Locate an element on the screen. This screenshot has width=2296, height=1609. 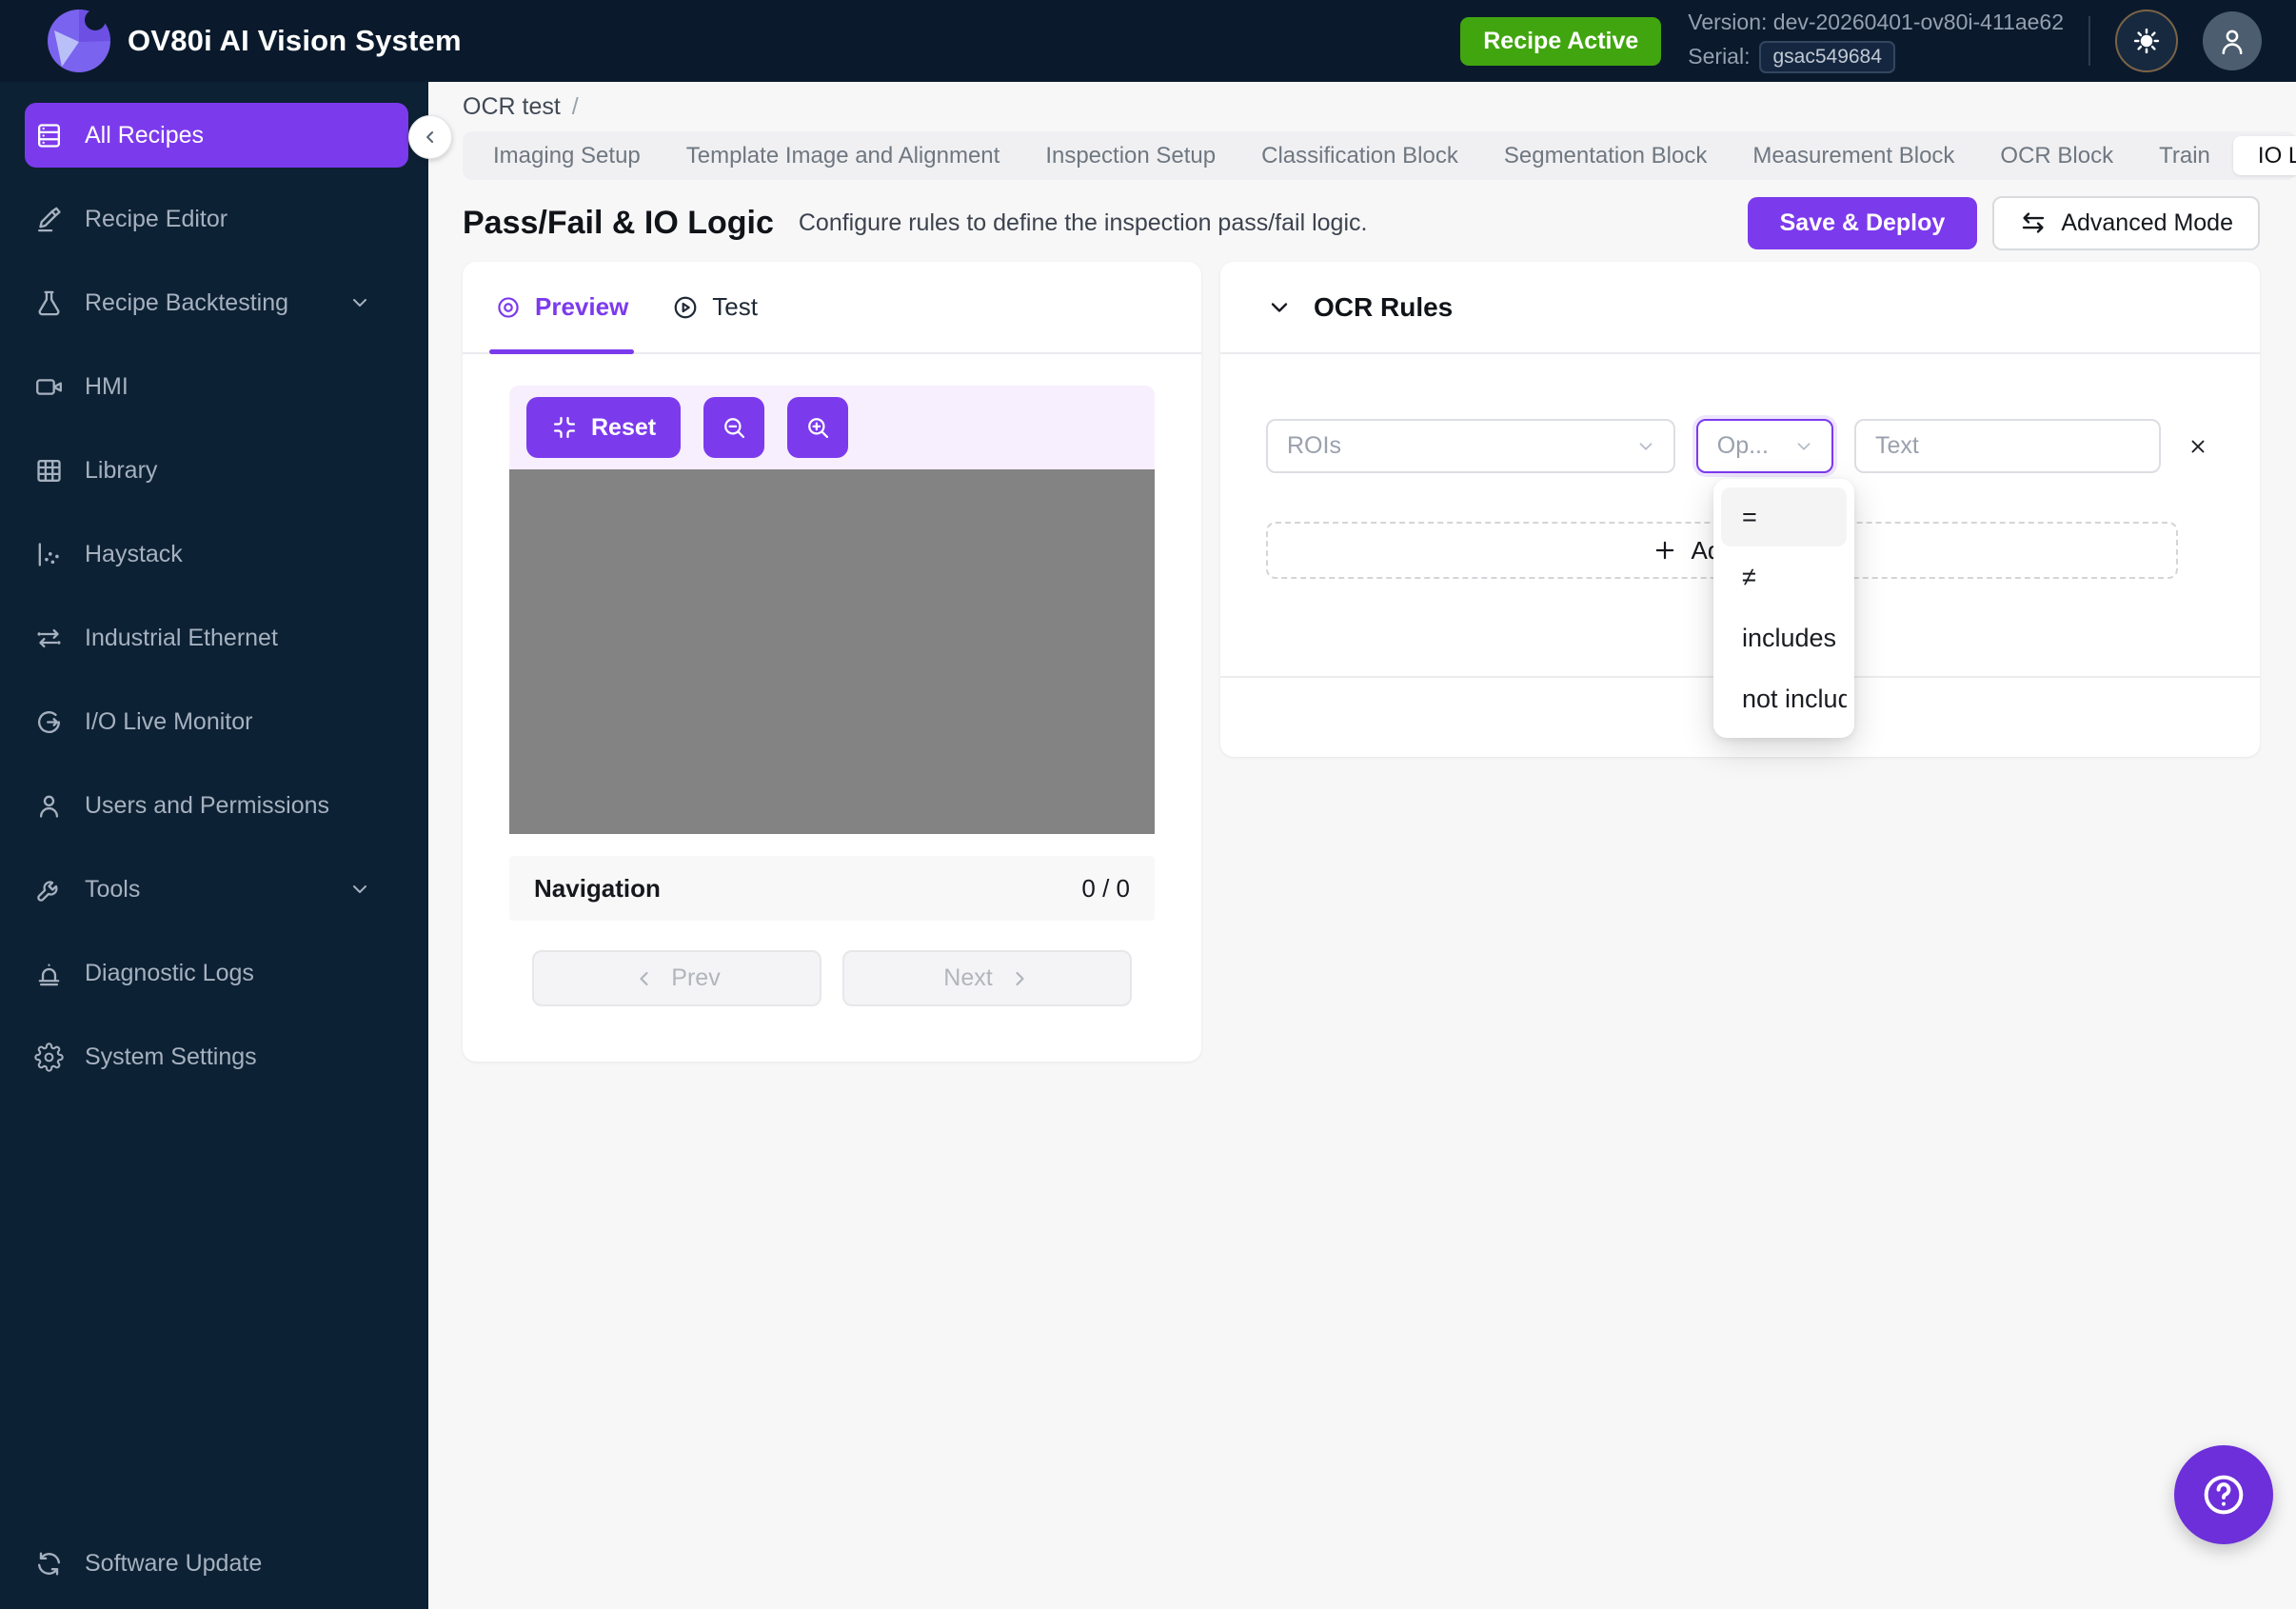
next-label: Next is located at coordinates (968, 977).